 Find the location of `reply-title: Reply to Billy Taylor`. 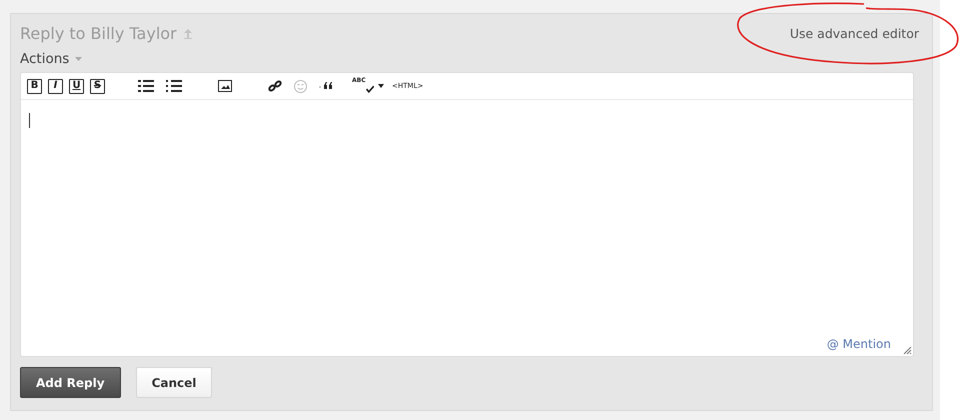

reply-title: Reply to Billy Taylor is located at coordinates (98, 34).